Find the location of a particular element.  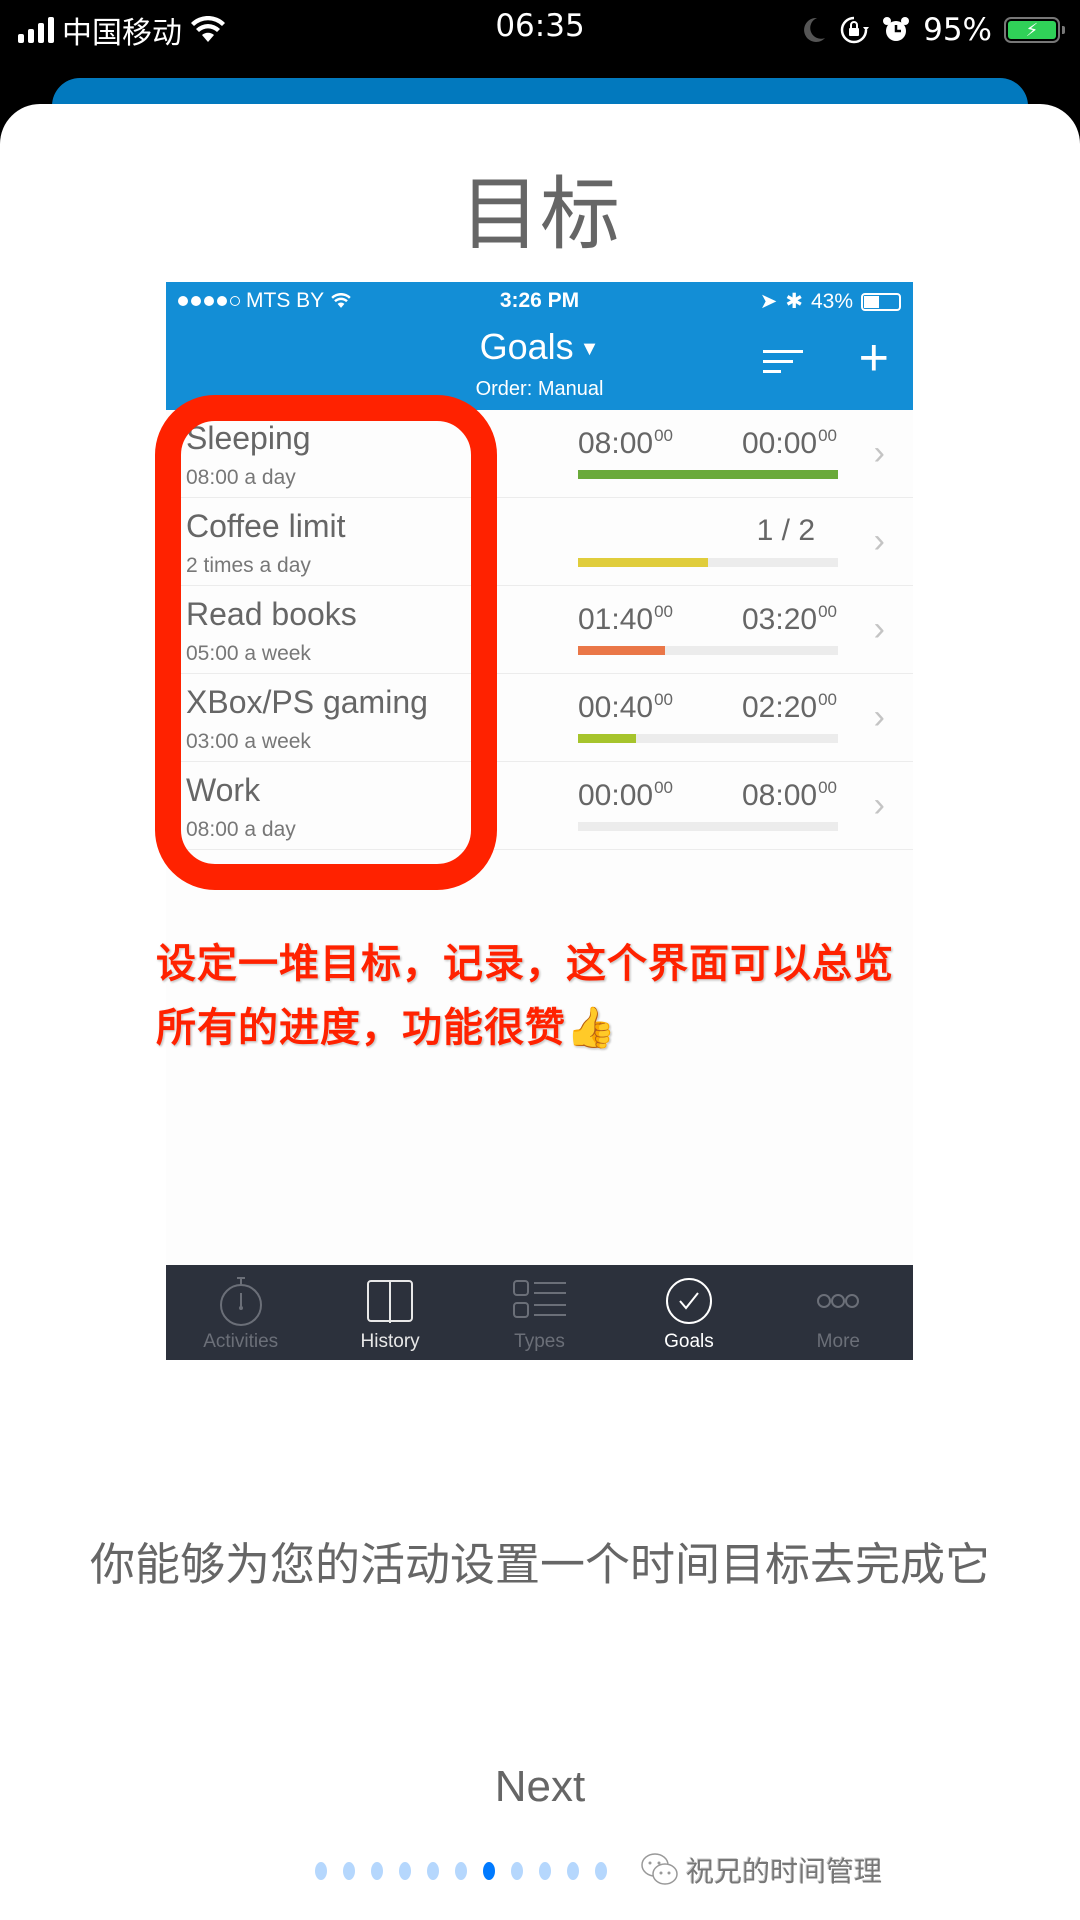

goal-remaining: 03:2000 is located at coordinates (789, 619).